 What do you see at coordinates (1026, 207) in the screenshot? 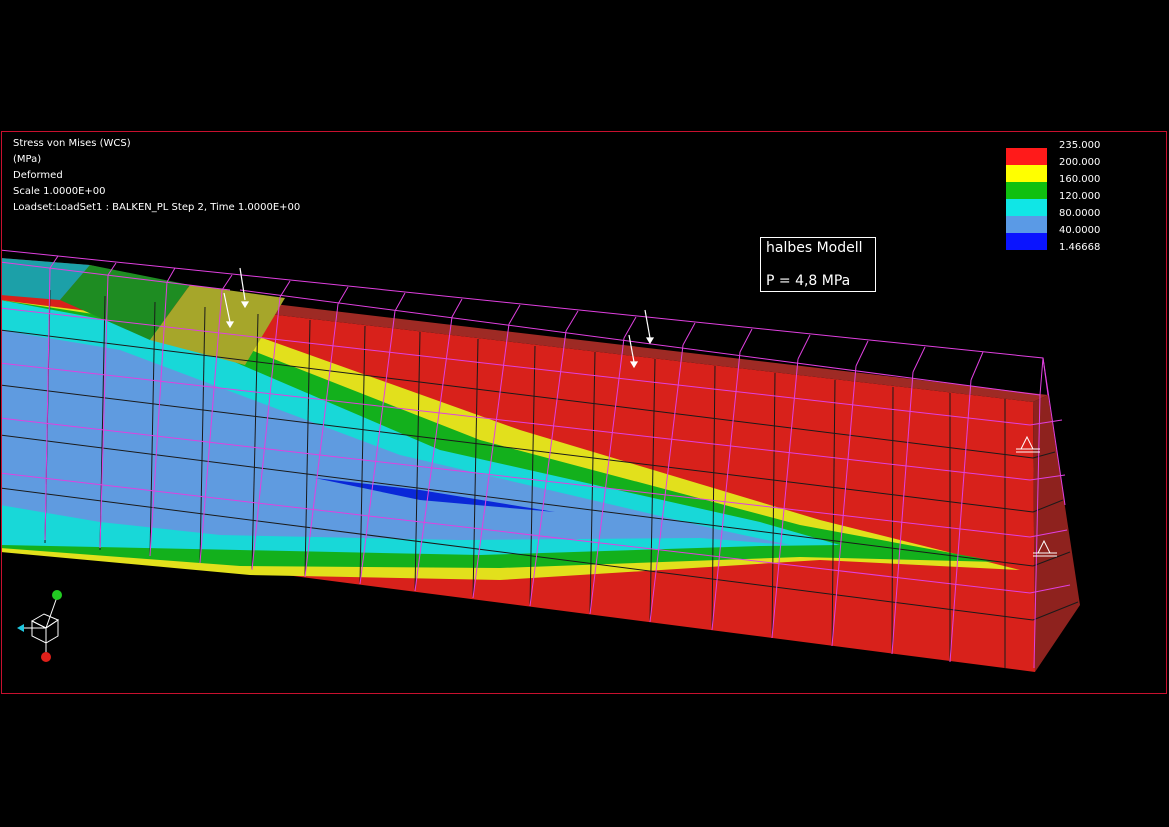
I see `legend-swatch-cyan` at bounding box center [1026, 207].